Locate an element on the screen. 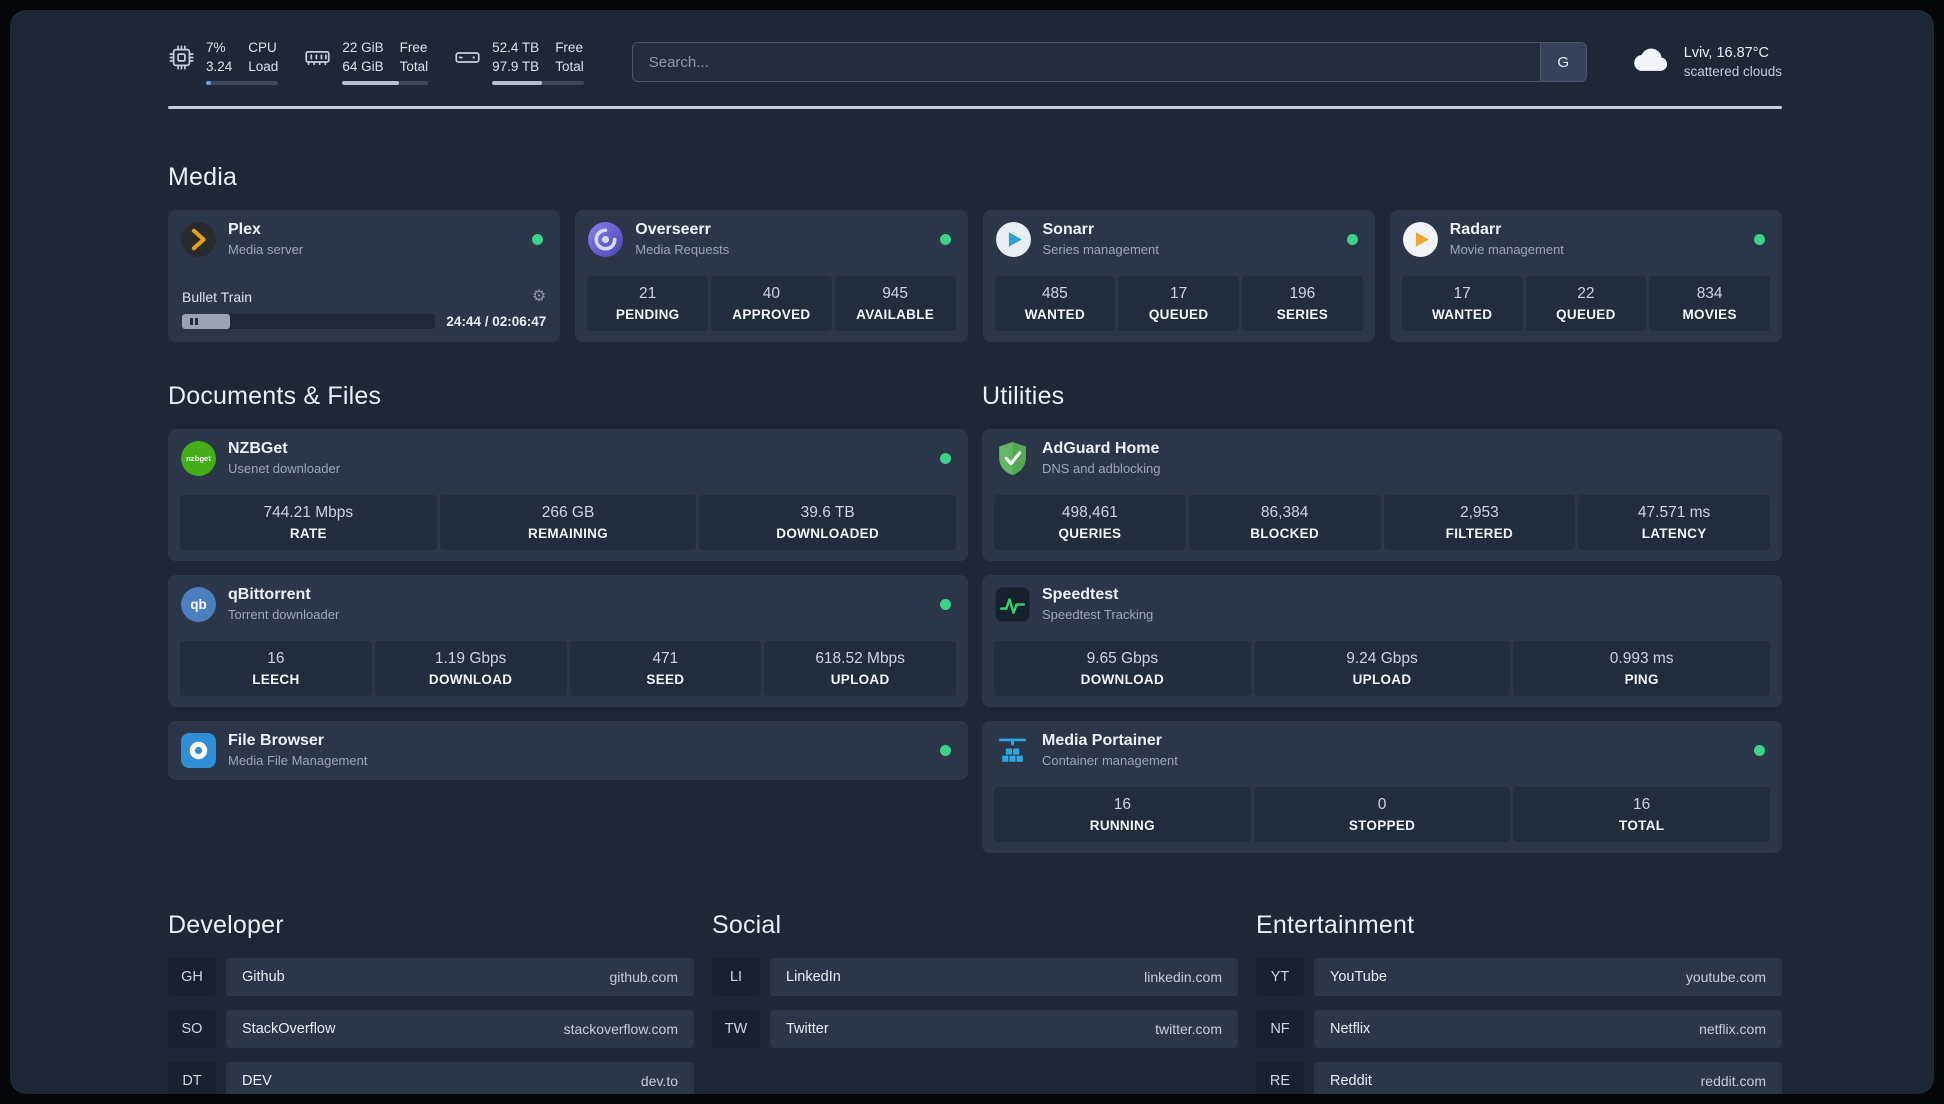 The height and width of the screenshot is (1104, 1944). app-desc: Container management is located at coordinates (1110, 760).